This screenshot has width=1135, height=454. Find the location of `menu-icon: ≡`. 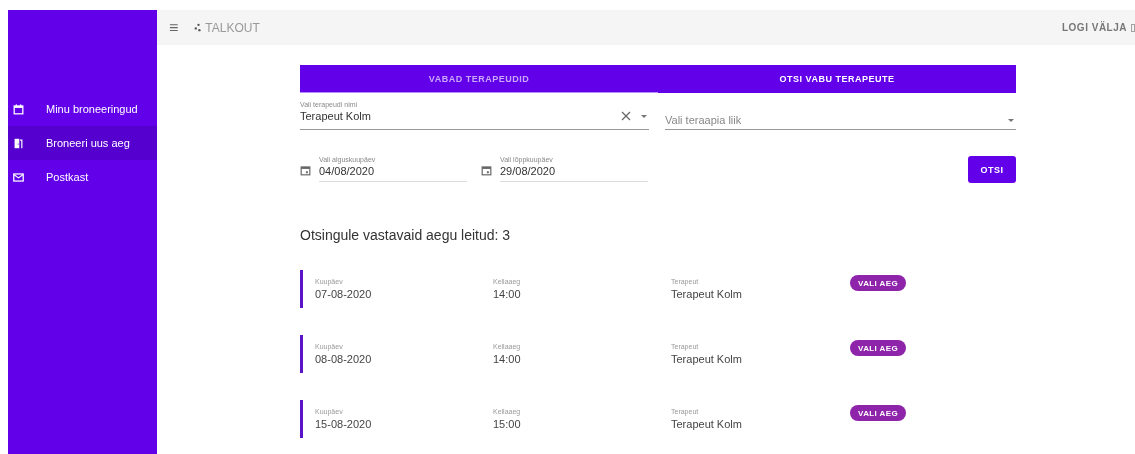

menu-icon: ≡ is located at coordinates (174, 27).